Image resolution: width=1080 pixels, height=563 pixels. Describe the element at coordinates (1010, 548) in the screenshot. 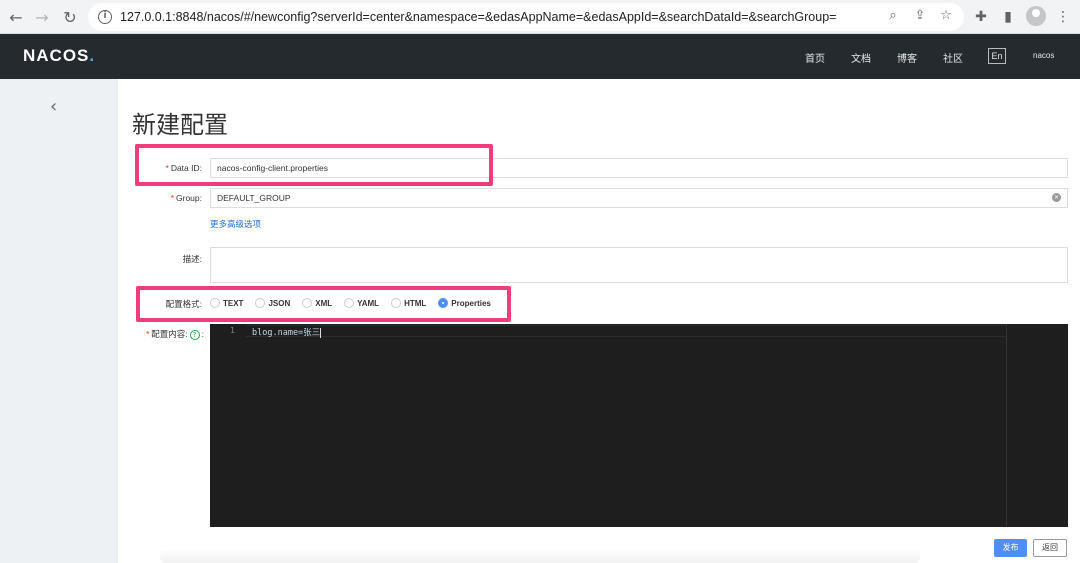

I see `publish-button: 发布` at that location.